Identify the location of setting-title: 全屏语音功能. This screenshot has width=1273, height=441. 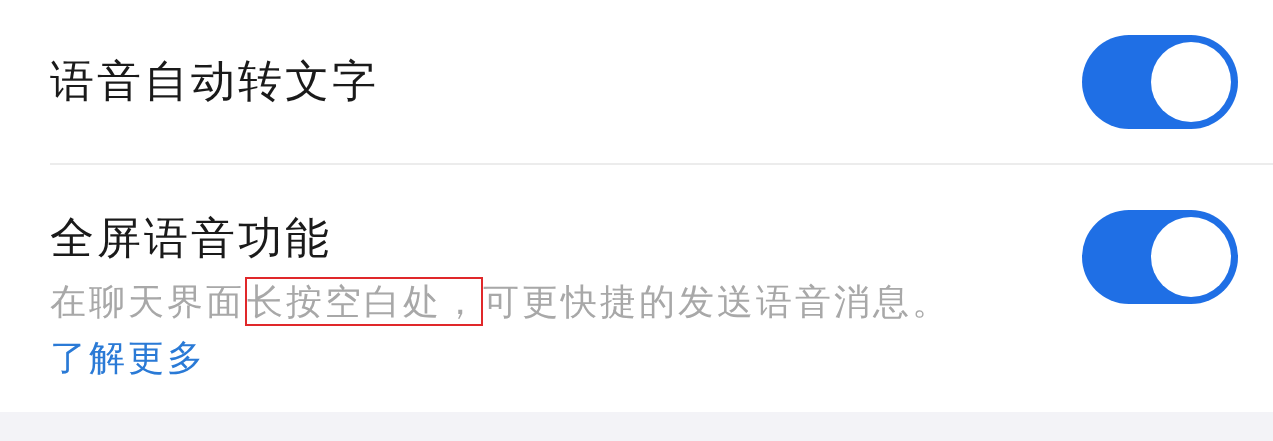
(191, 238).